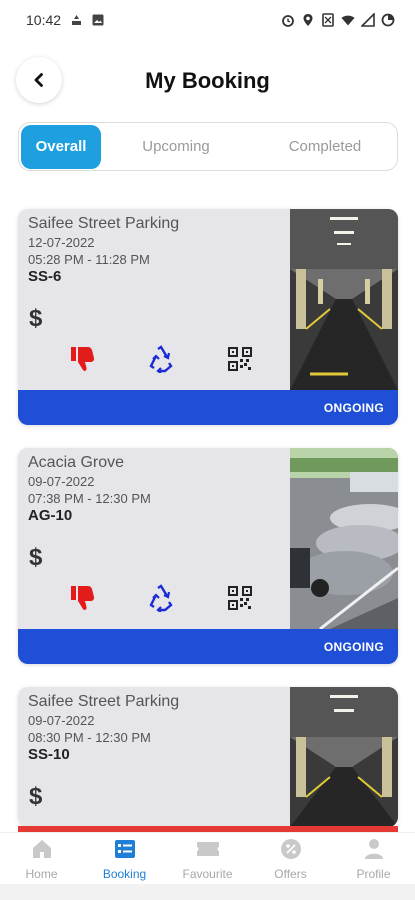  Describe the element at coordinates (338, 20) in the screenshot. I see `status-right` at that location.